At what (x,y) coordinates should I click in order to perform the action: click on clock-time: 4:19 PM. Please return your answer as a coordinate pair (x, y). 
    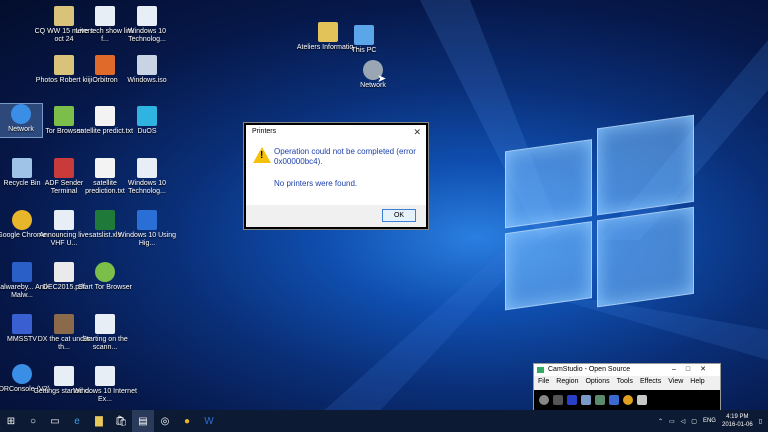
    Looking at the image, I should click on (737, 417).